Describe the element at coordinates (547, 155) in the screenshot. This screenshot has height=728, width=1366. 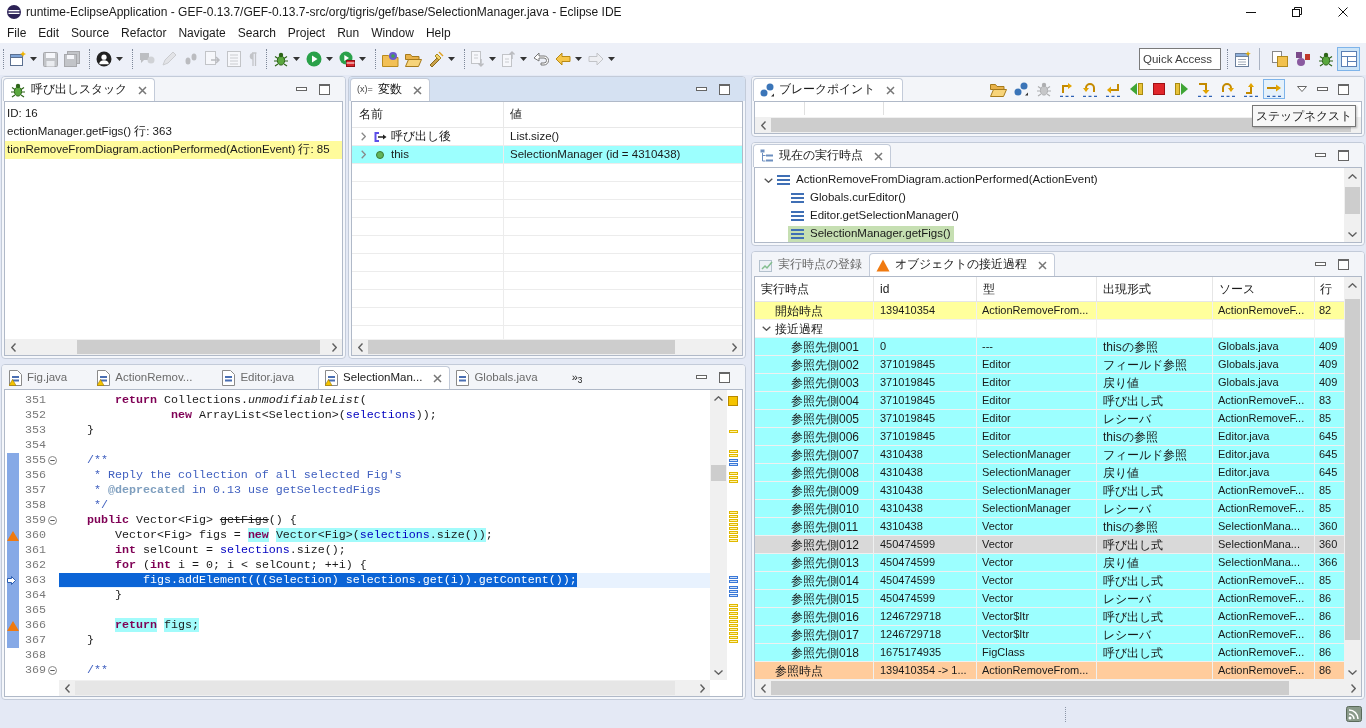
I see `table-row: this SelectionManager (id = 4310438)` at that location.